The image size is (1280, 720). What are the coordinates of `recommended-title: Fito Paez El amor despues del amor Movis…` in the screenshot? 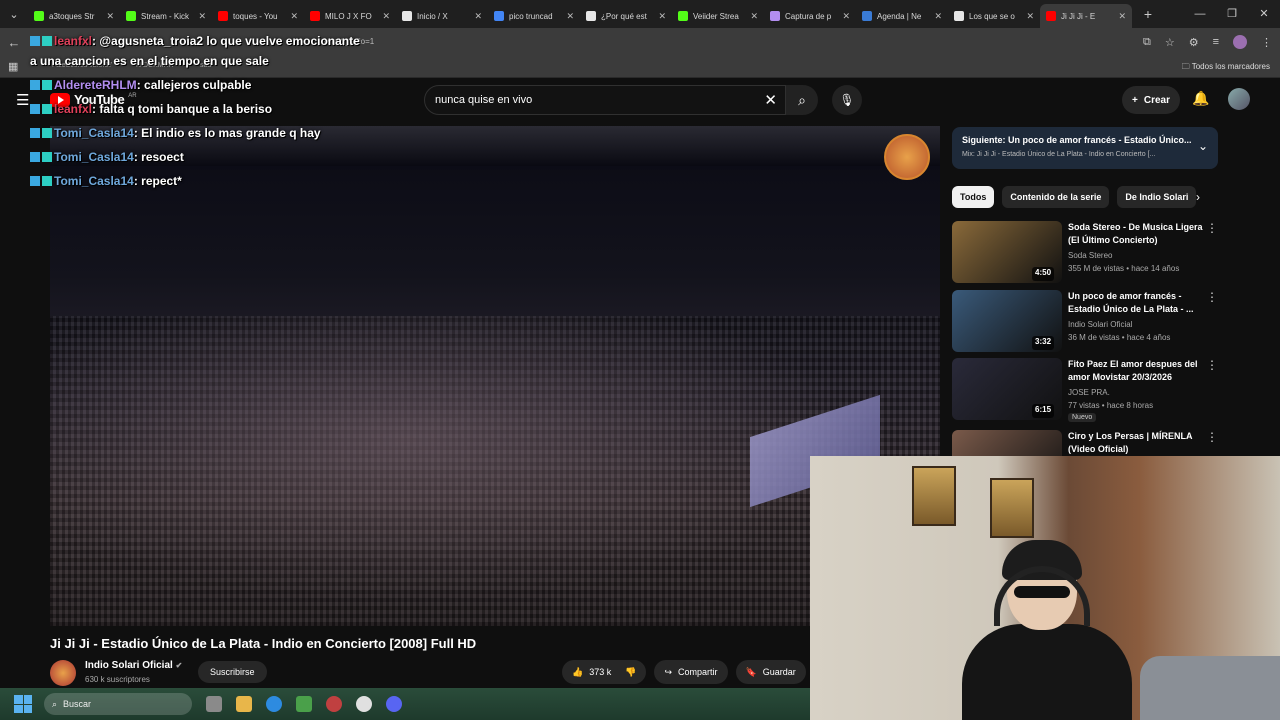 It's located at (1138, 371).